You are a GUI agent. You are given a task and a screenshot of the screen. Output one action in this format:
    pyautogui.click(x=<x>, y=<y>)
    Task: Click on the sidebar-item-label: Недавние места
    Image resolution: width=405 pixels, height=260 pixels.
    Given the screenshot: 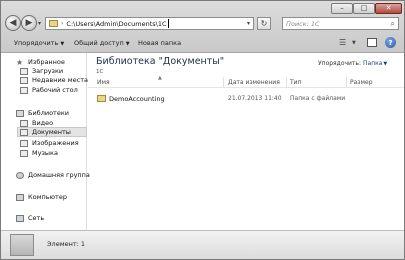 What is the action you would take?
    pyautogui.click(x=60, y=80)
    